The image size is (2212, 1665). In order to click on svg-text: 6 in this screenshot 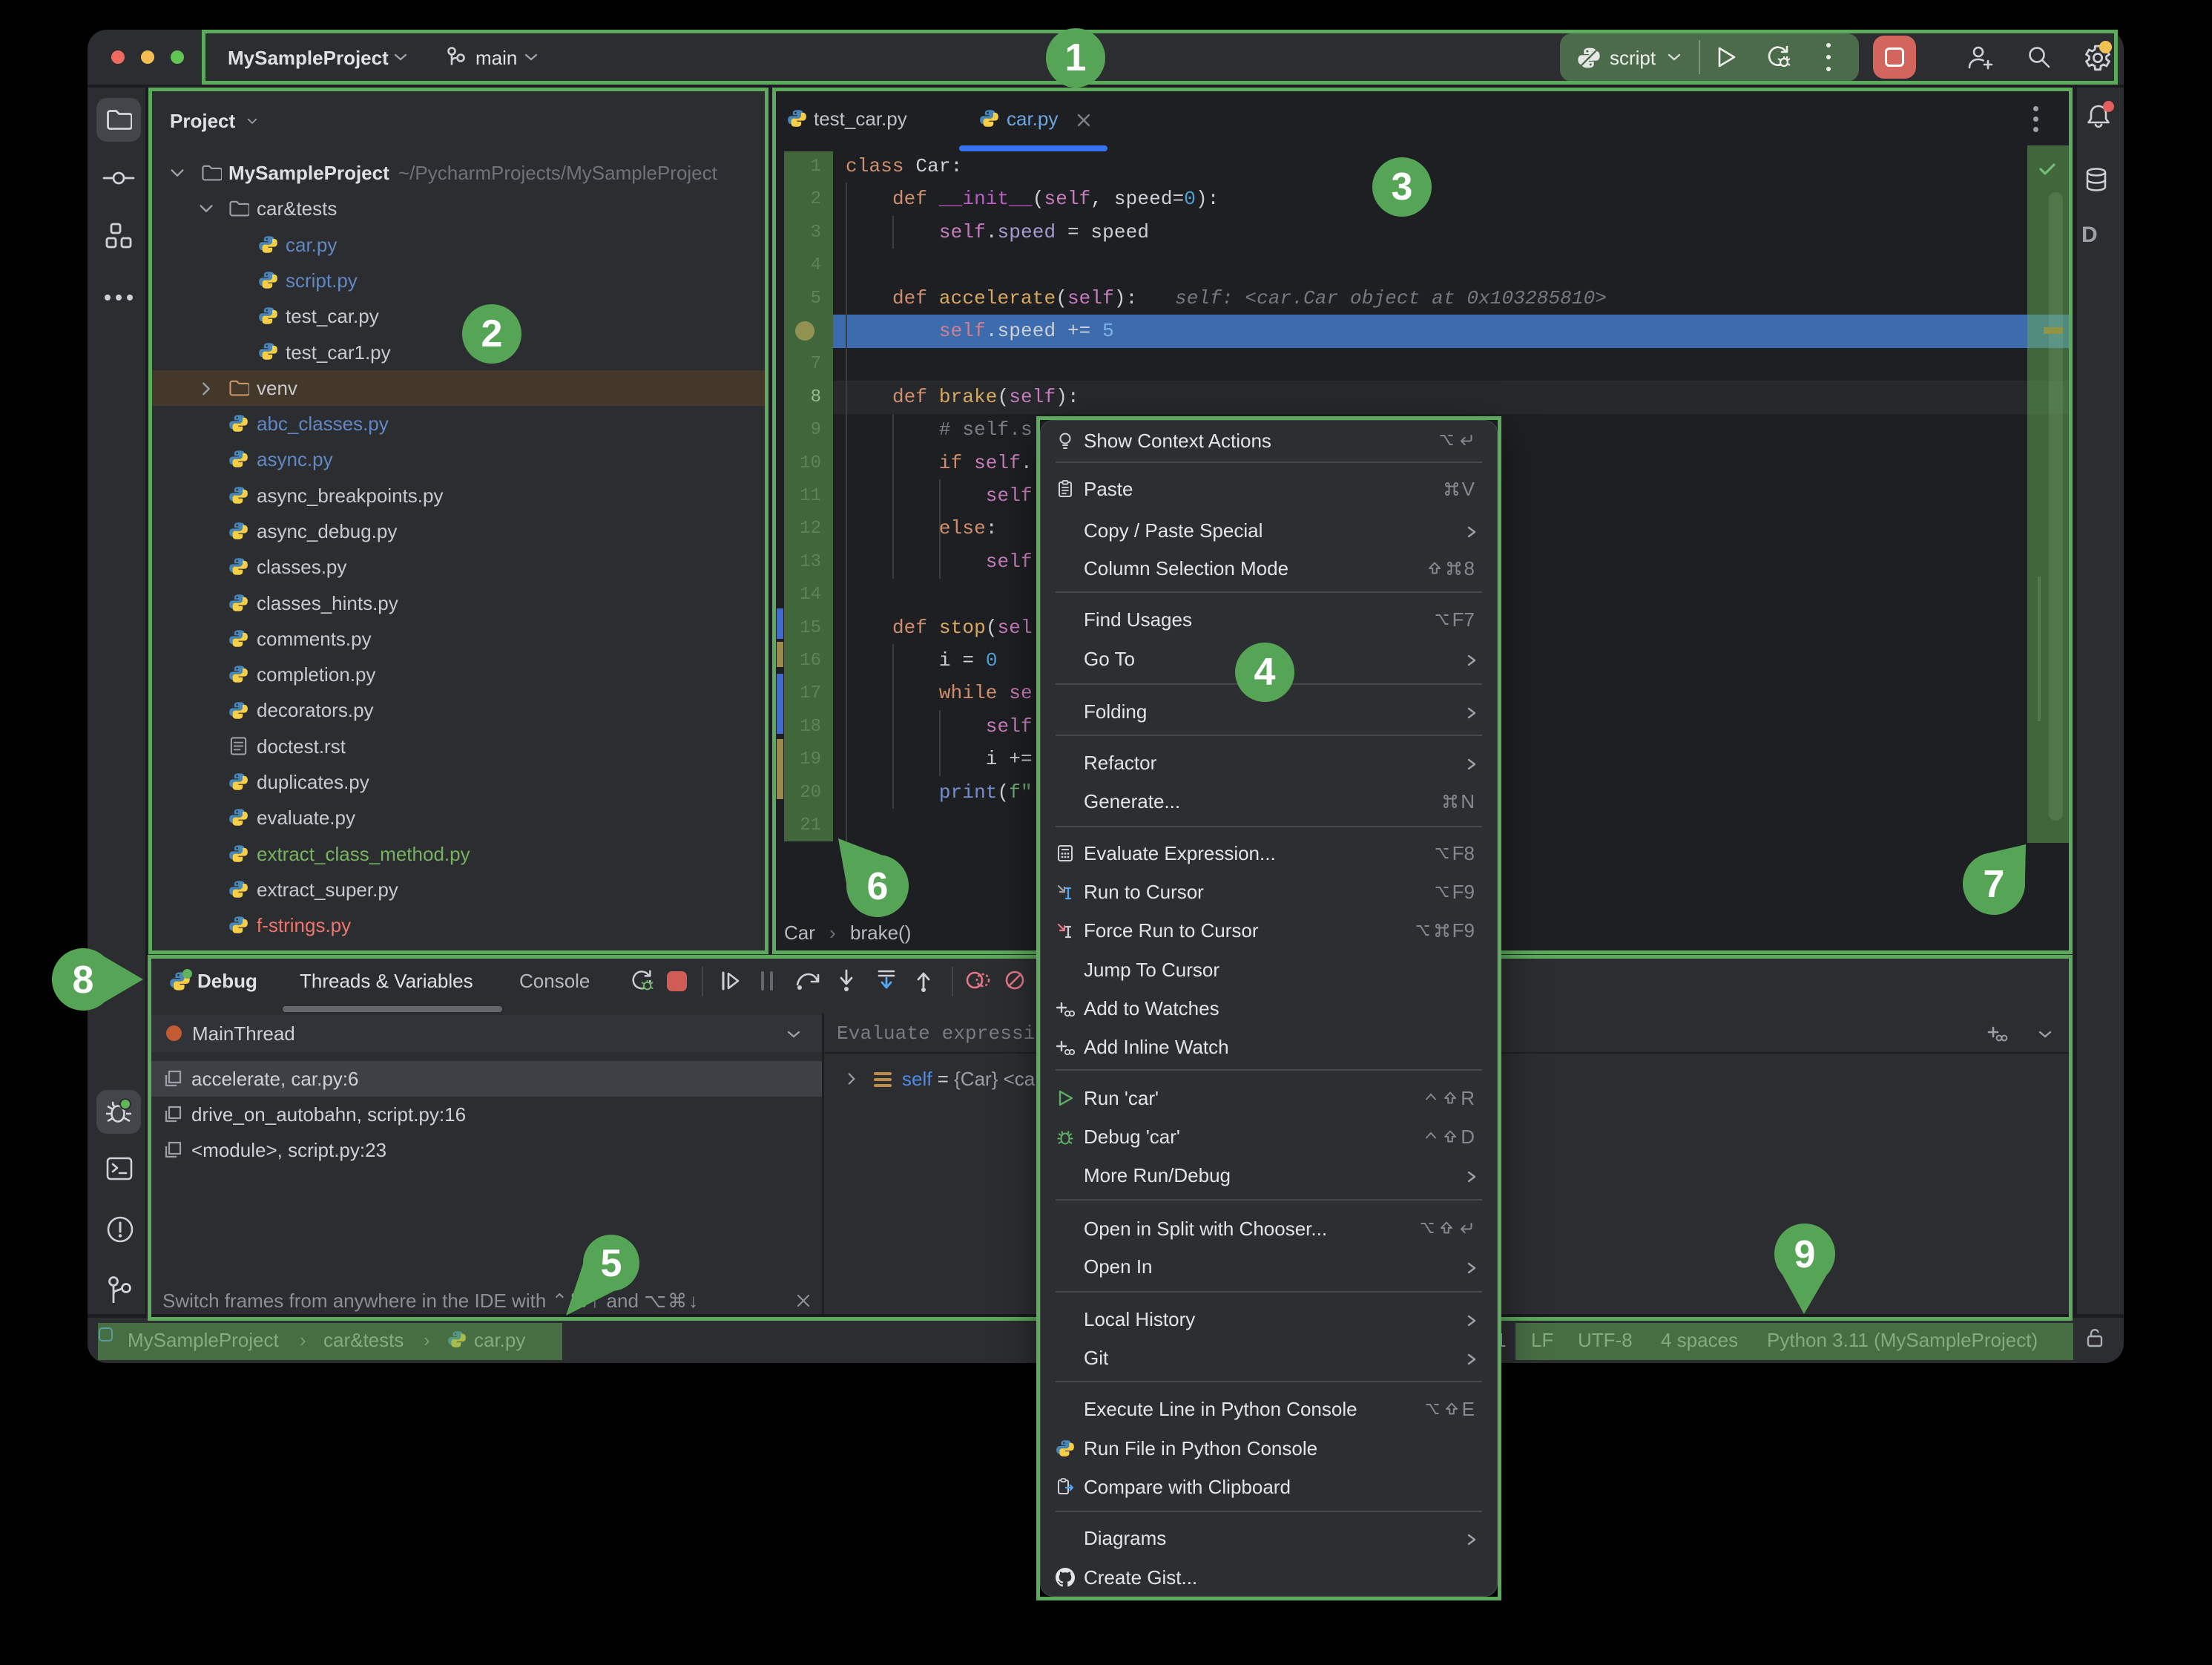, I will do `click(878, 886)`.